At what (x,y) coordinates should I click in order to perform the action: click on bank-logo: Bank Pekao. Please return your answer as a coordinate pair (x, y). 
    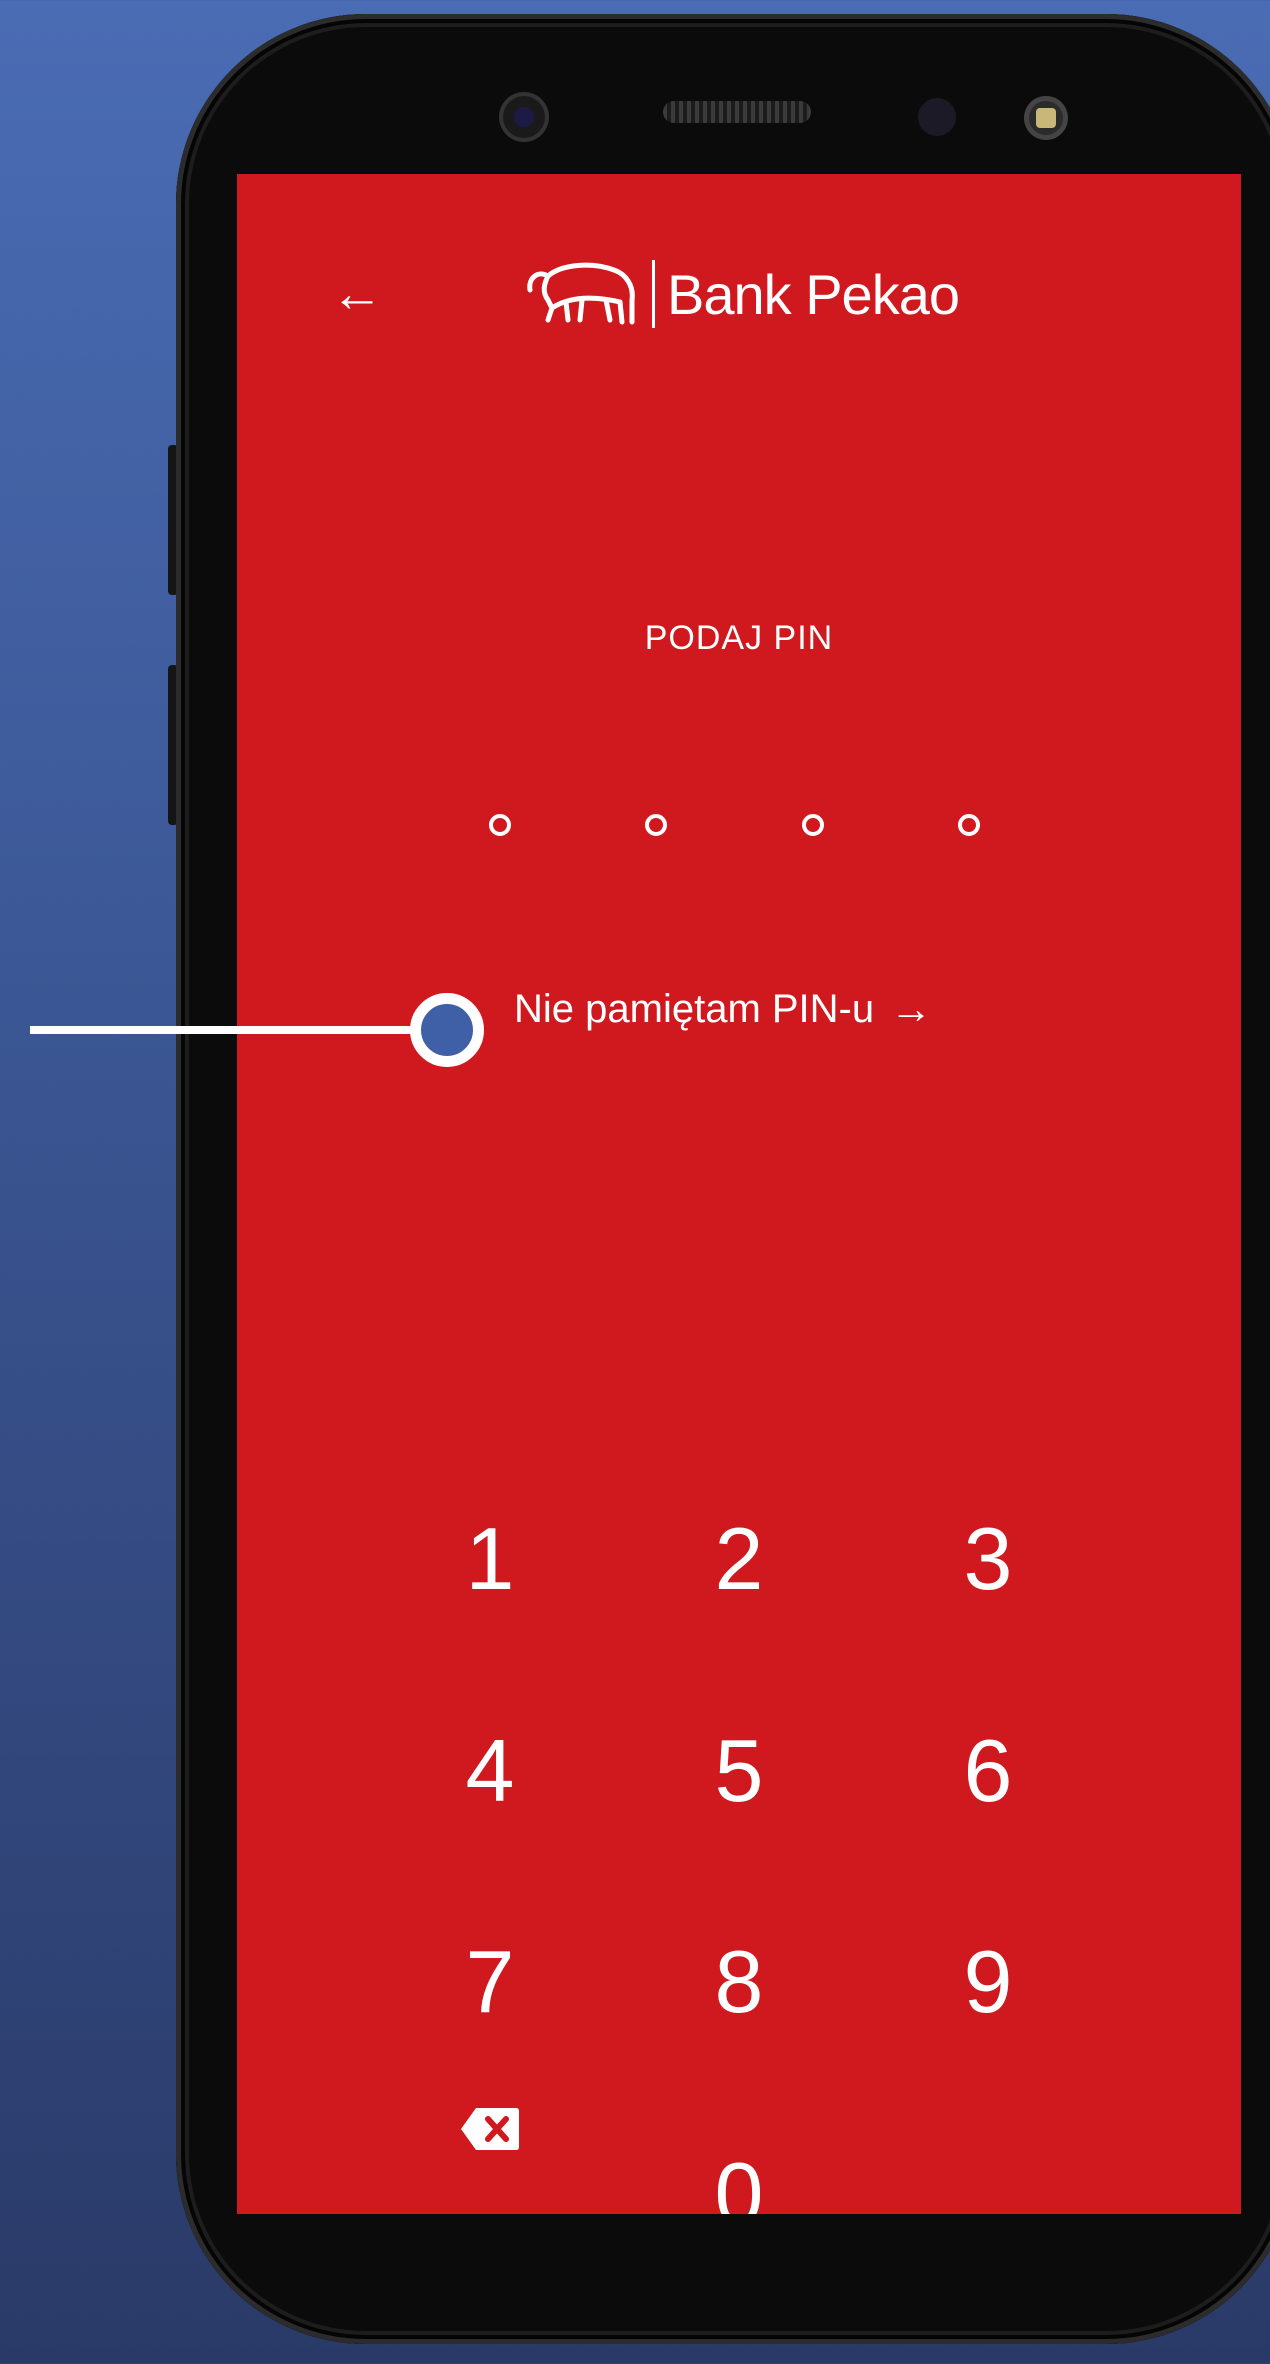
    Looking at the image, I should click on (741, 294).